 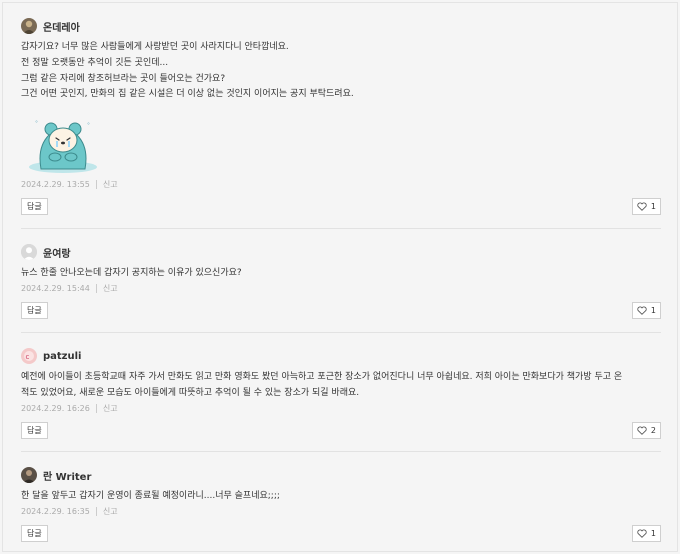 I want to click on comment-line: 뉴스 한줄 안나오는데 갑자기 공지하는 이유가 있으신가요?, so click(x=131, y=273).